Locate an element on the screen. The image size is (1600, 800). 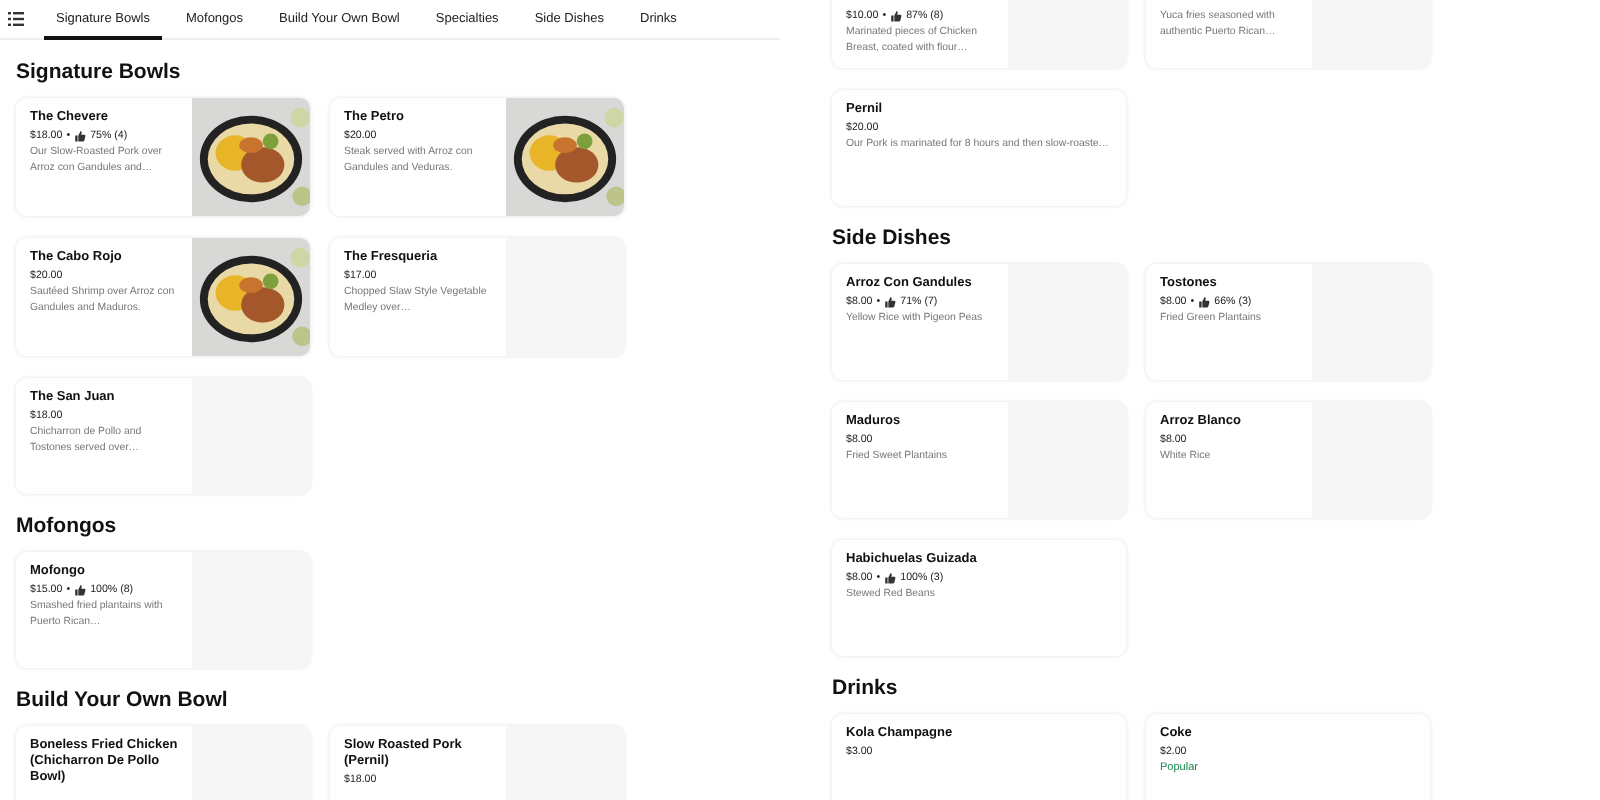
section-heading: Mofongos is located at coordinates (67, 526).